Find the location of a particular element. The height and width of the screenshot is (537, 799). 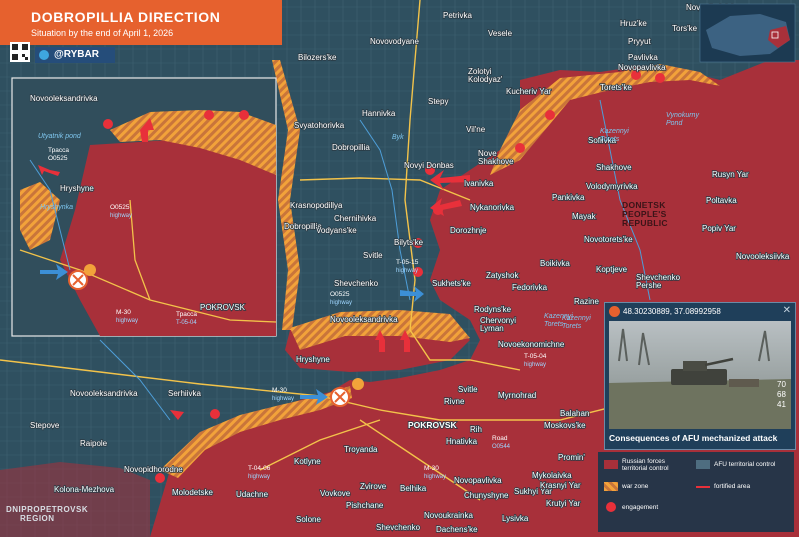

label-pavlivka: Pavlivka is located at coordinates (643, 57).